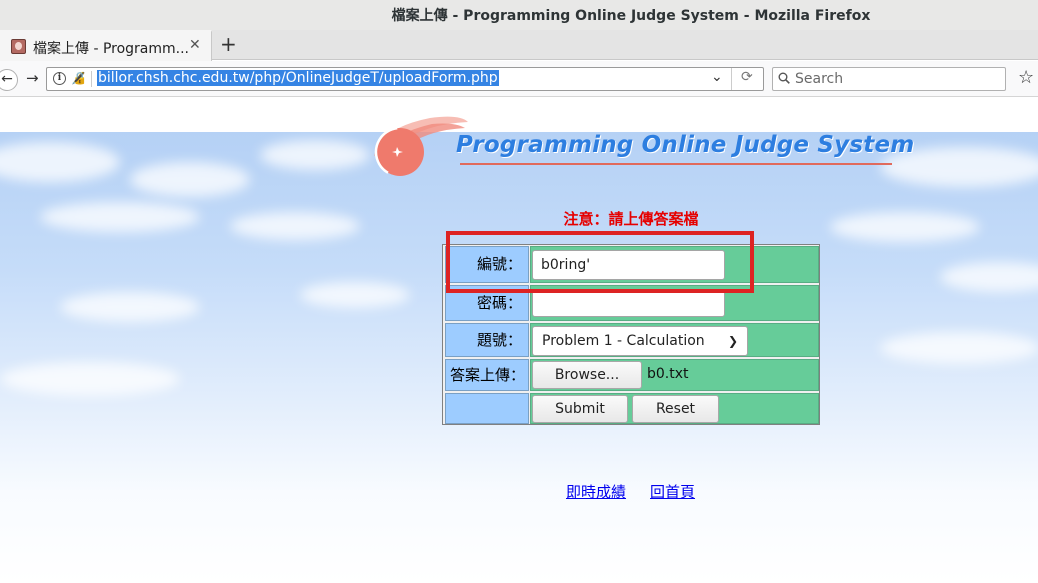  Describe the element at coordinates (32, 78) in the screenshot. I see `forward-button-icon: →` at that location.